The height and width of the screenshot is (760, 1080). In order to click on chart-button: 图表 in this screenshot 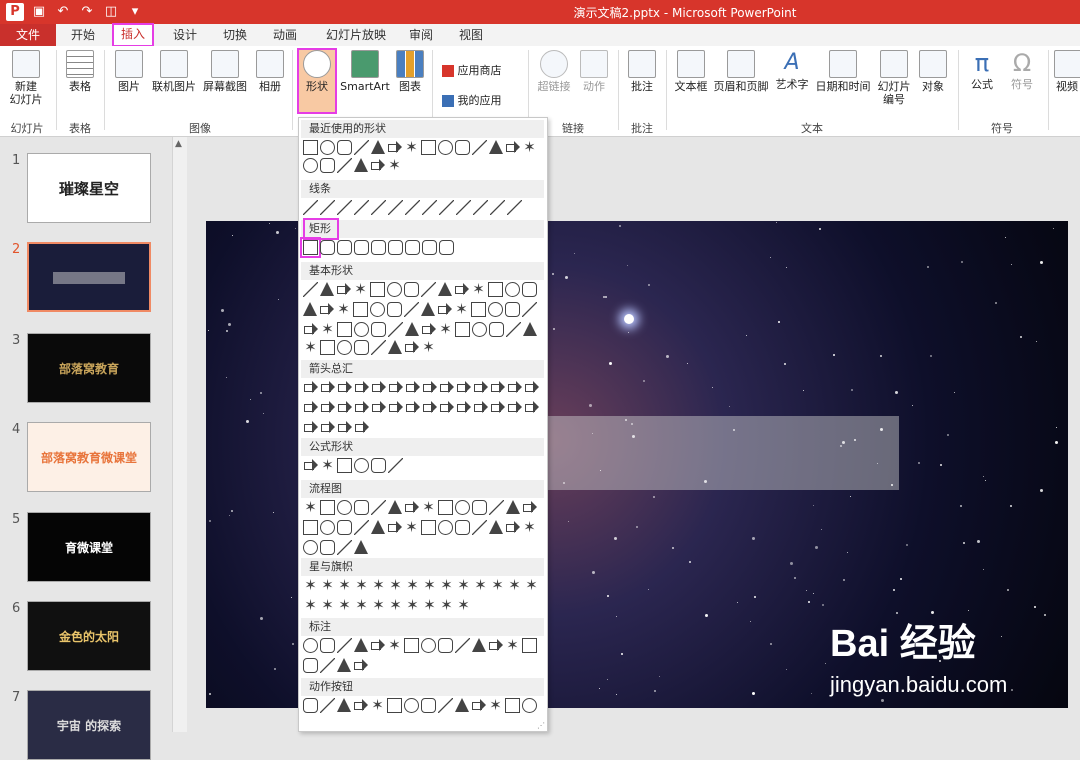, I will do `click(410, 71)`.